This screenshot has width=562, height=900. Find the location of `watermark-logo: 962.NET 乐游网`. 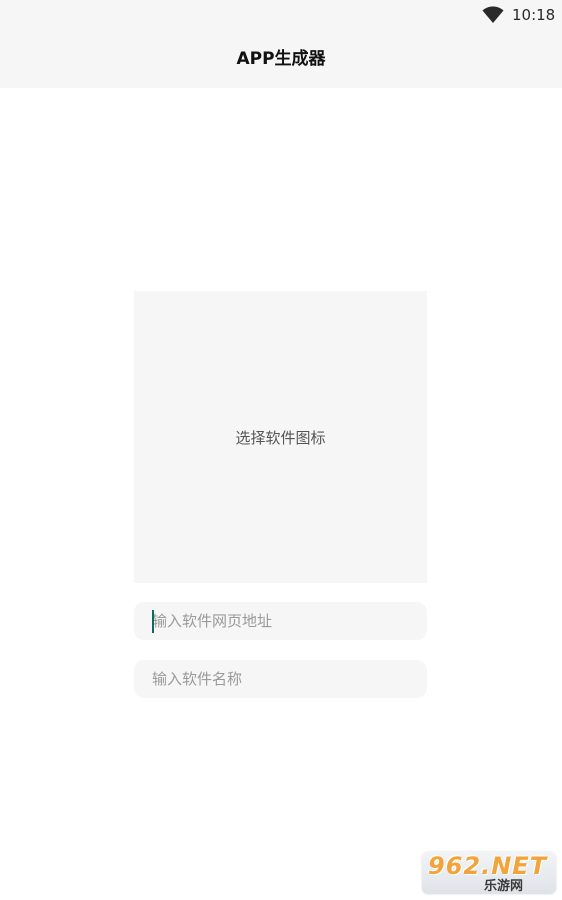

watermark-logo: 962.NET 乐游网 is located at coordinates (489, 873).